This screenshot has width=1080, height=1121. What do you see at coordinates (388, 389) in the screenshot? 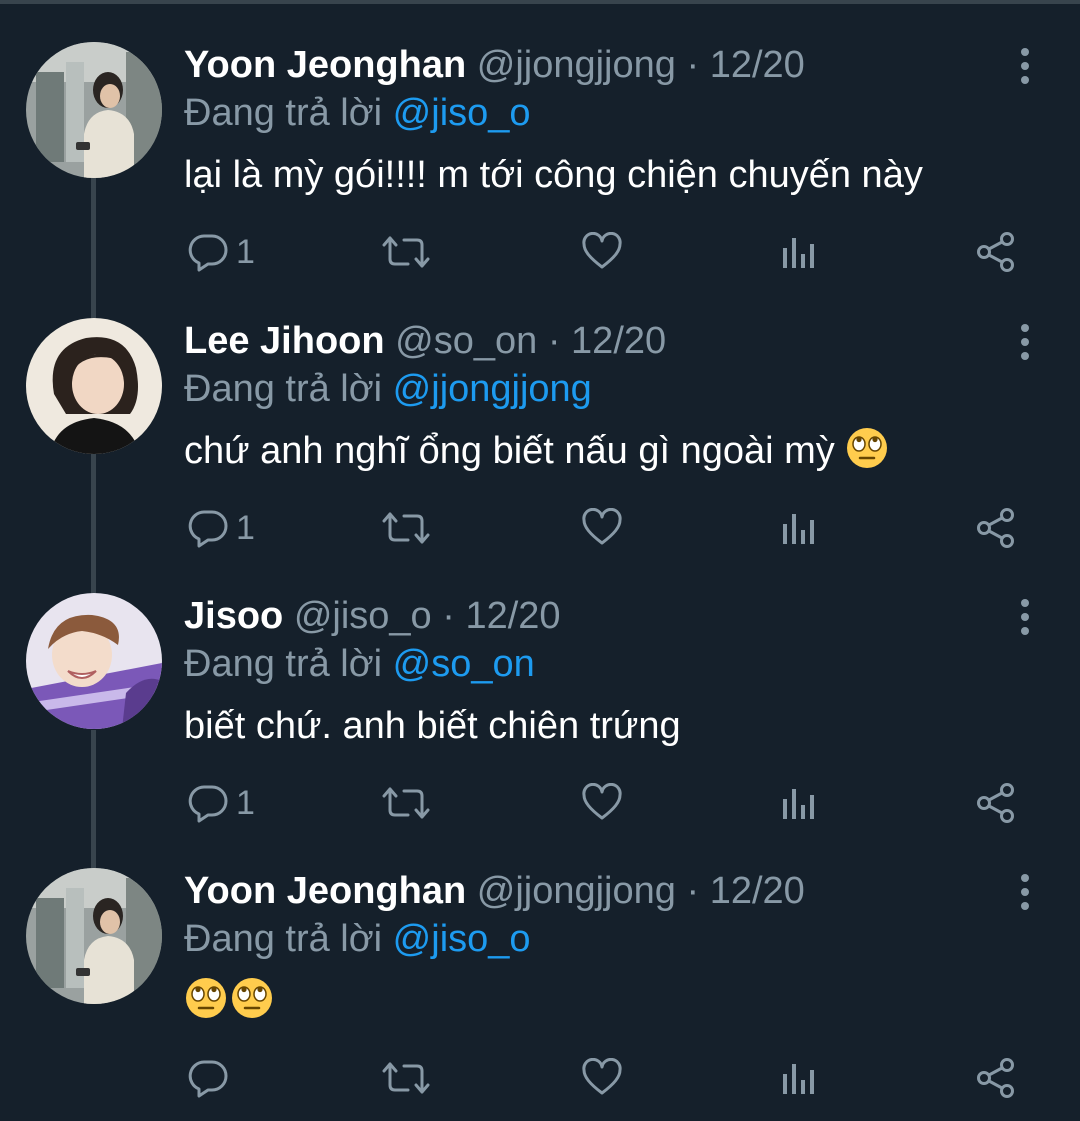
I see `replying-to-line: Đang trả lời @jjongjjong` at bounding box center [388, 389].